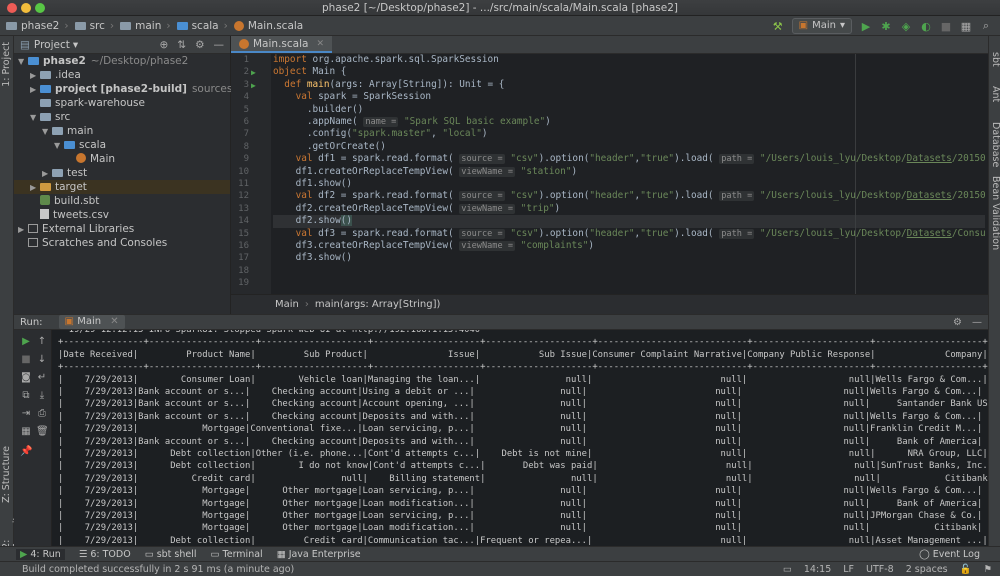 The height and width of the screenshot is (576, 1000). What do you see at coordinates (122, 75) in the screenshot?
I see `tree-item: ▶ .idea` at bounding box center [122, 75].